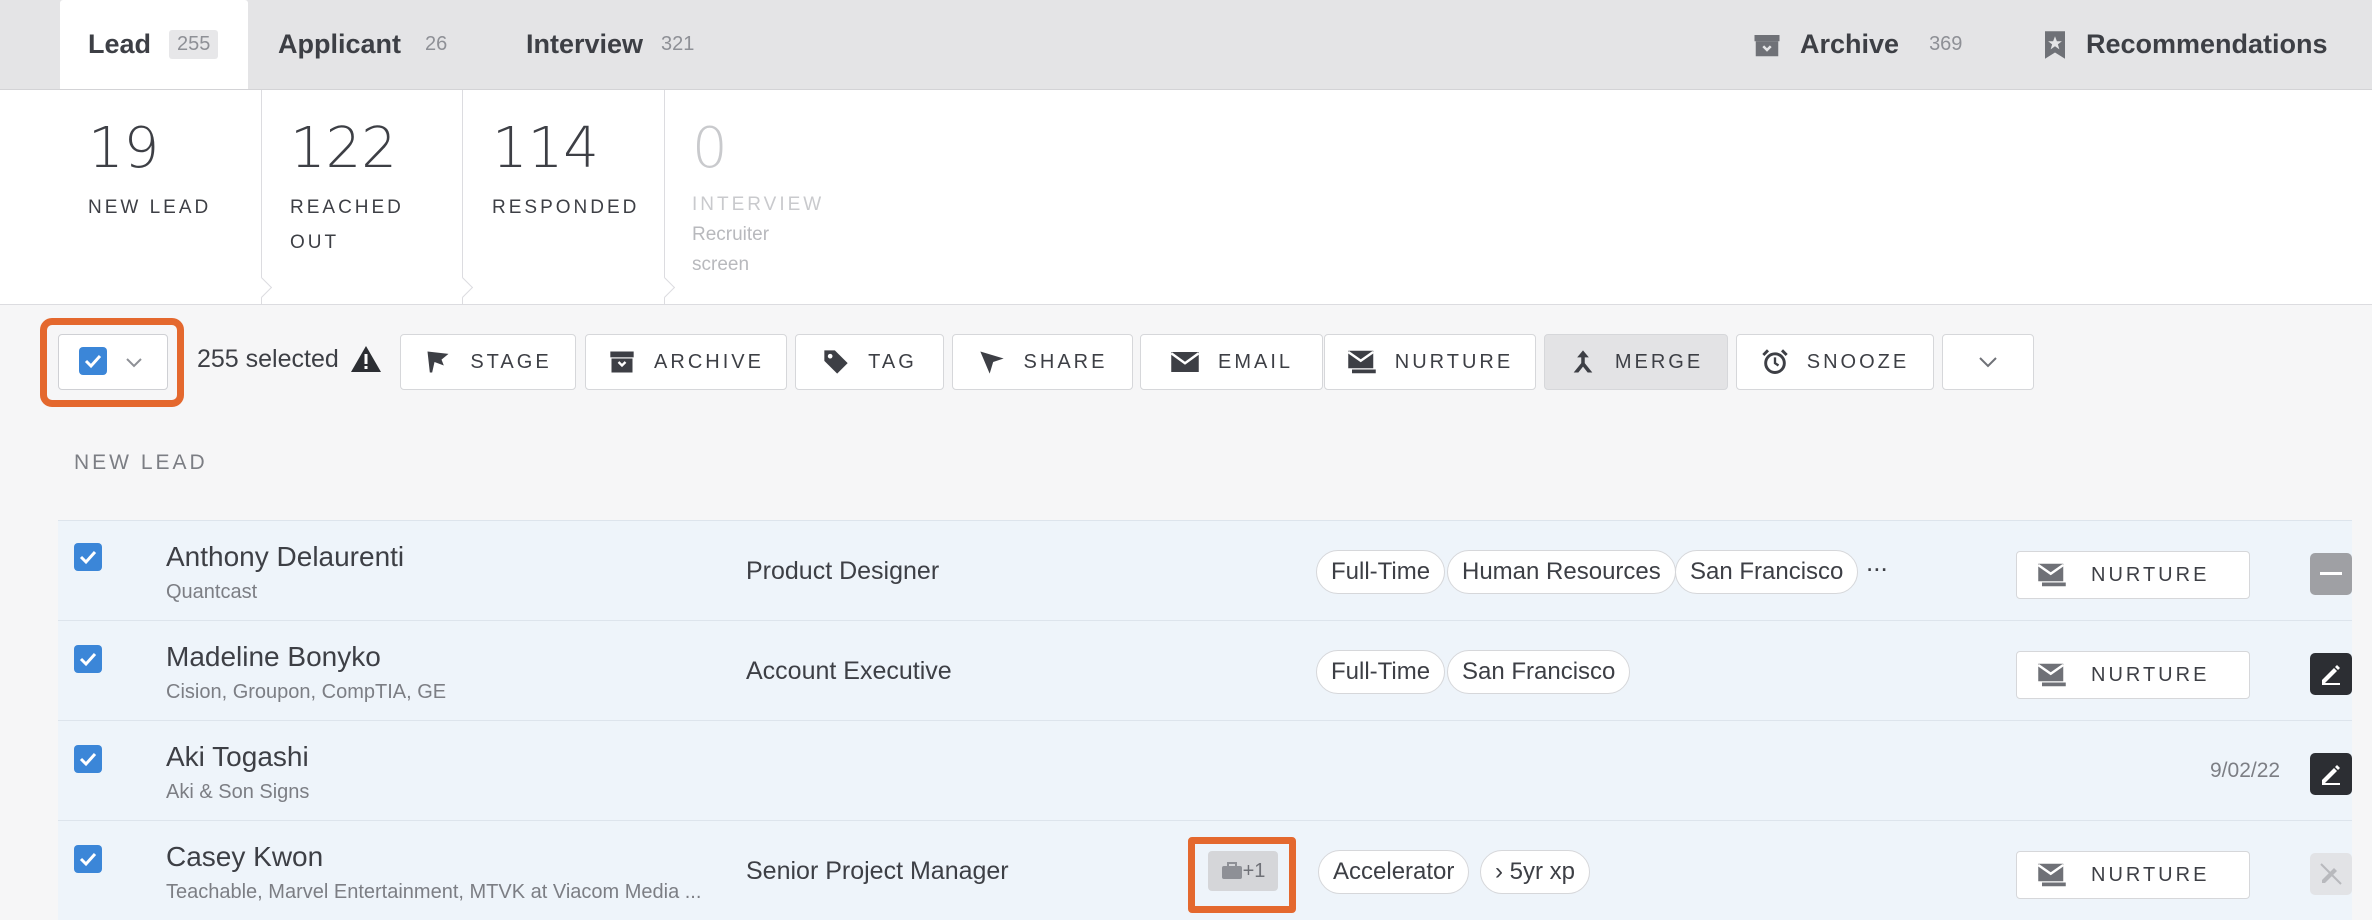 This screenshot has height=920, width=2372. I want to click on tag-pill: Human Resources, so click(1561, 572).